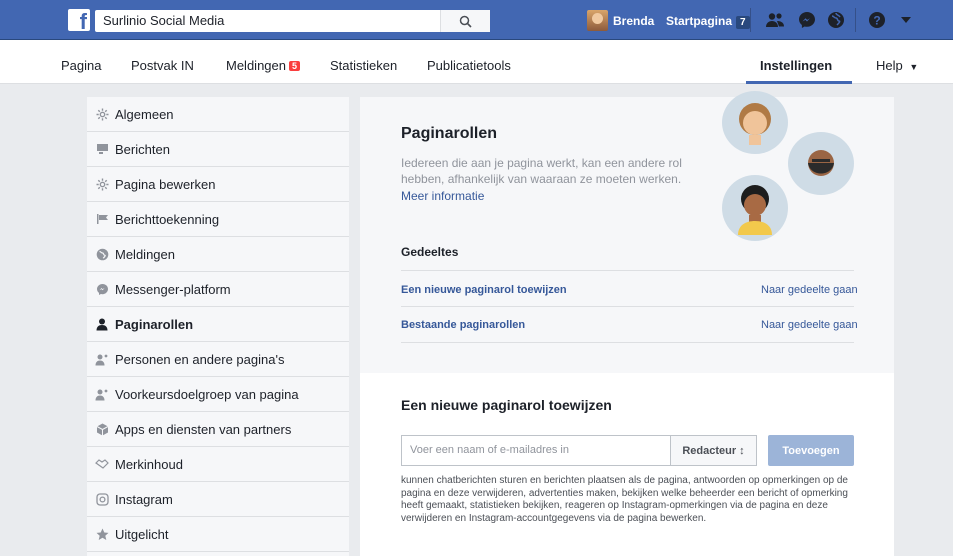 The width and height of the screenshot is (953, 556). What do you see at coordinates (484, 290) in the screenshot?
I see `section-link-assign-role: Een nieuwe paginarol toewijzen` at bounding box center [484, 290].